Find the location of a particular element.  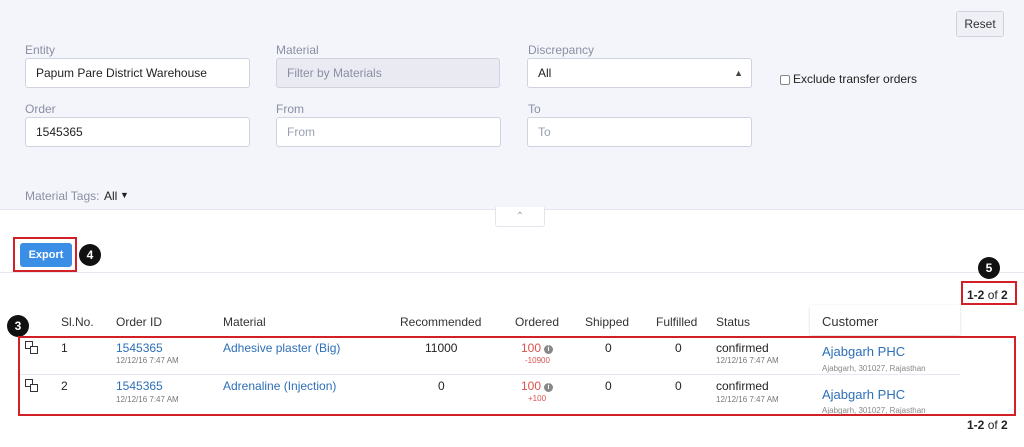

from-label: From is located at coordinates (290, 109).